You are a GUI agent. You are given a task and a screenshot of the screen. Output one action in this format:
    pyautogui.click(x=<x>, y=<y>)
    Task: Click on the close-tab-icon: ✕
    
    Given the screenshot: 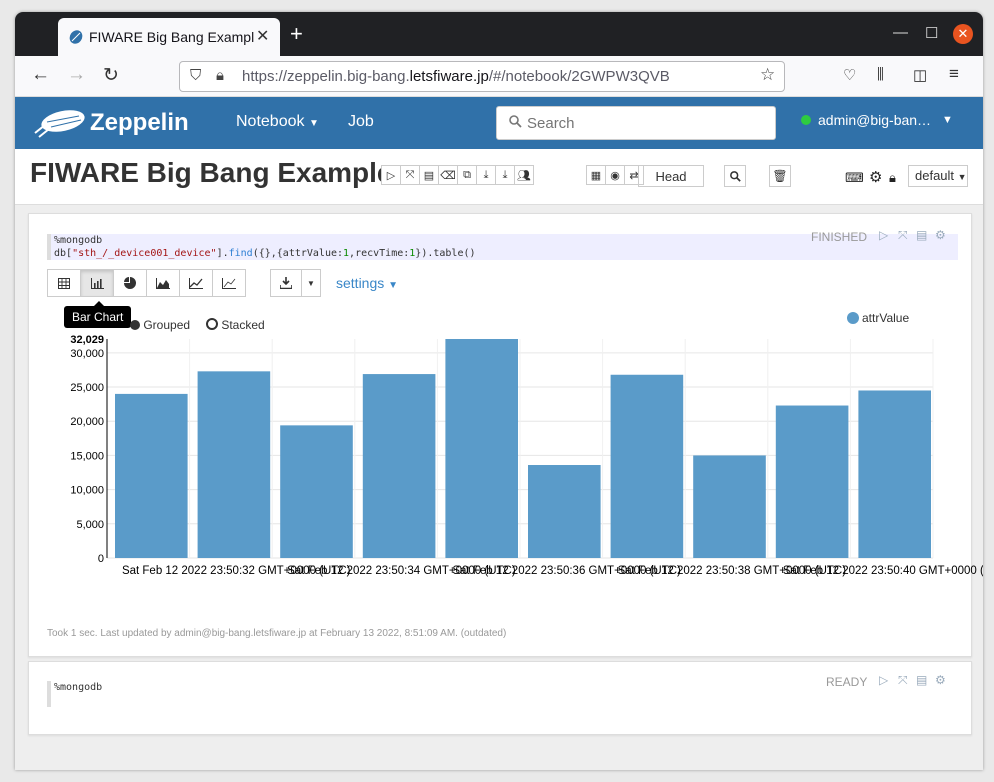 What is the action you would take?
    pyautogui.click(x=262, y=36)
    